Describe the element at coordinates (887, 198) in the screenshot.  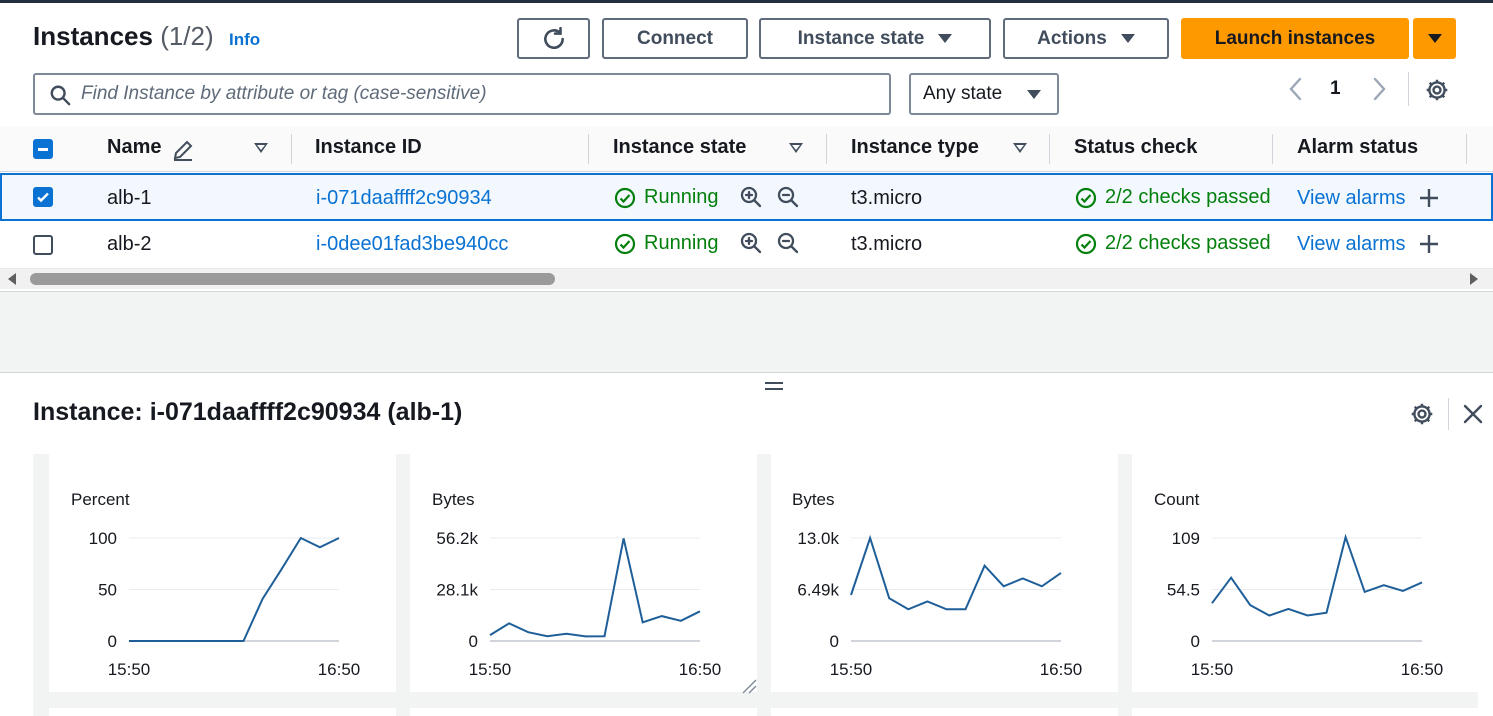
I see `instance-type: t3.micro` at that location.